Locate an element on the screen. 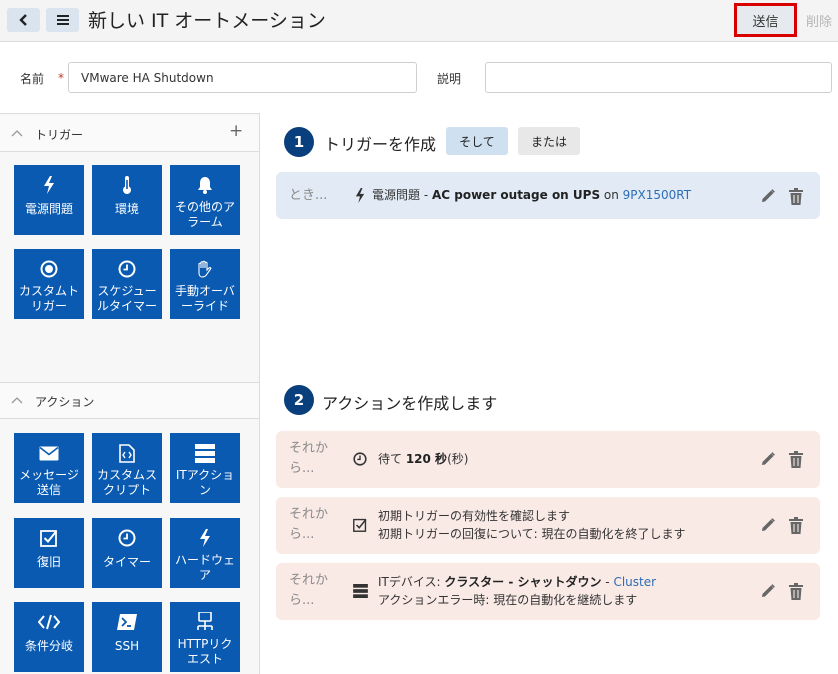  action-tile-hardware: ハードウェア is located at coordinates (205, 553).